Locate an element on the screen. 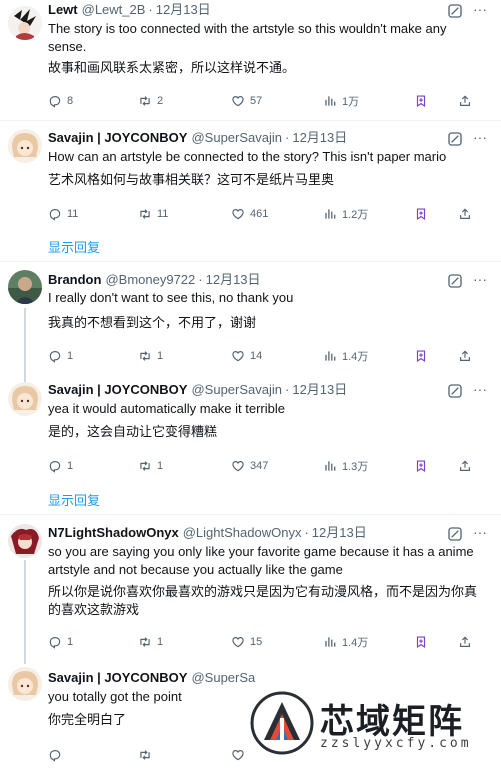 The height and width of the screenshot is (770, 501). display-name: Brandon is located at coordinates (74, 280).